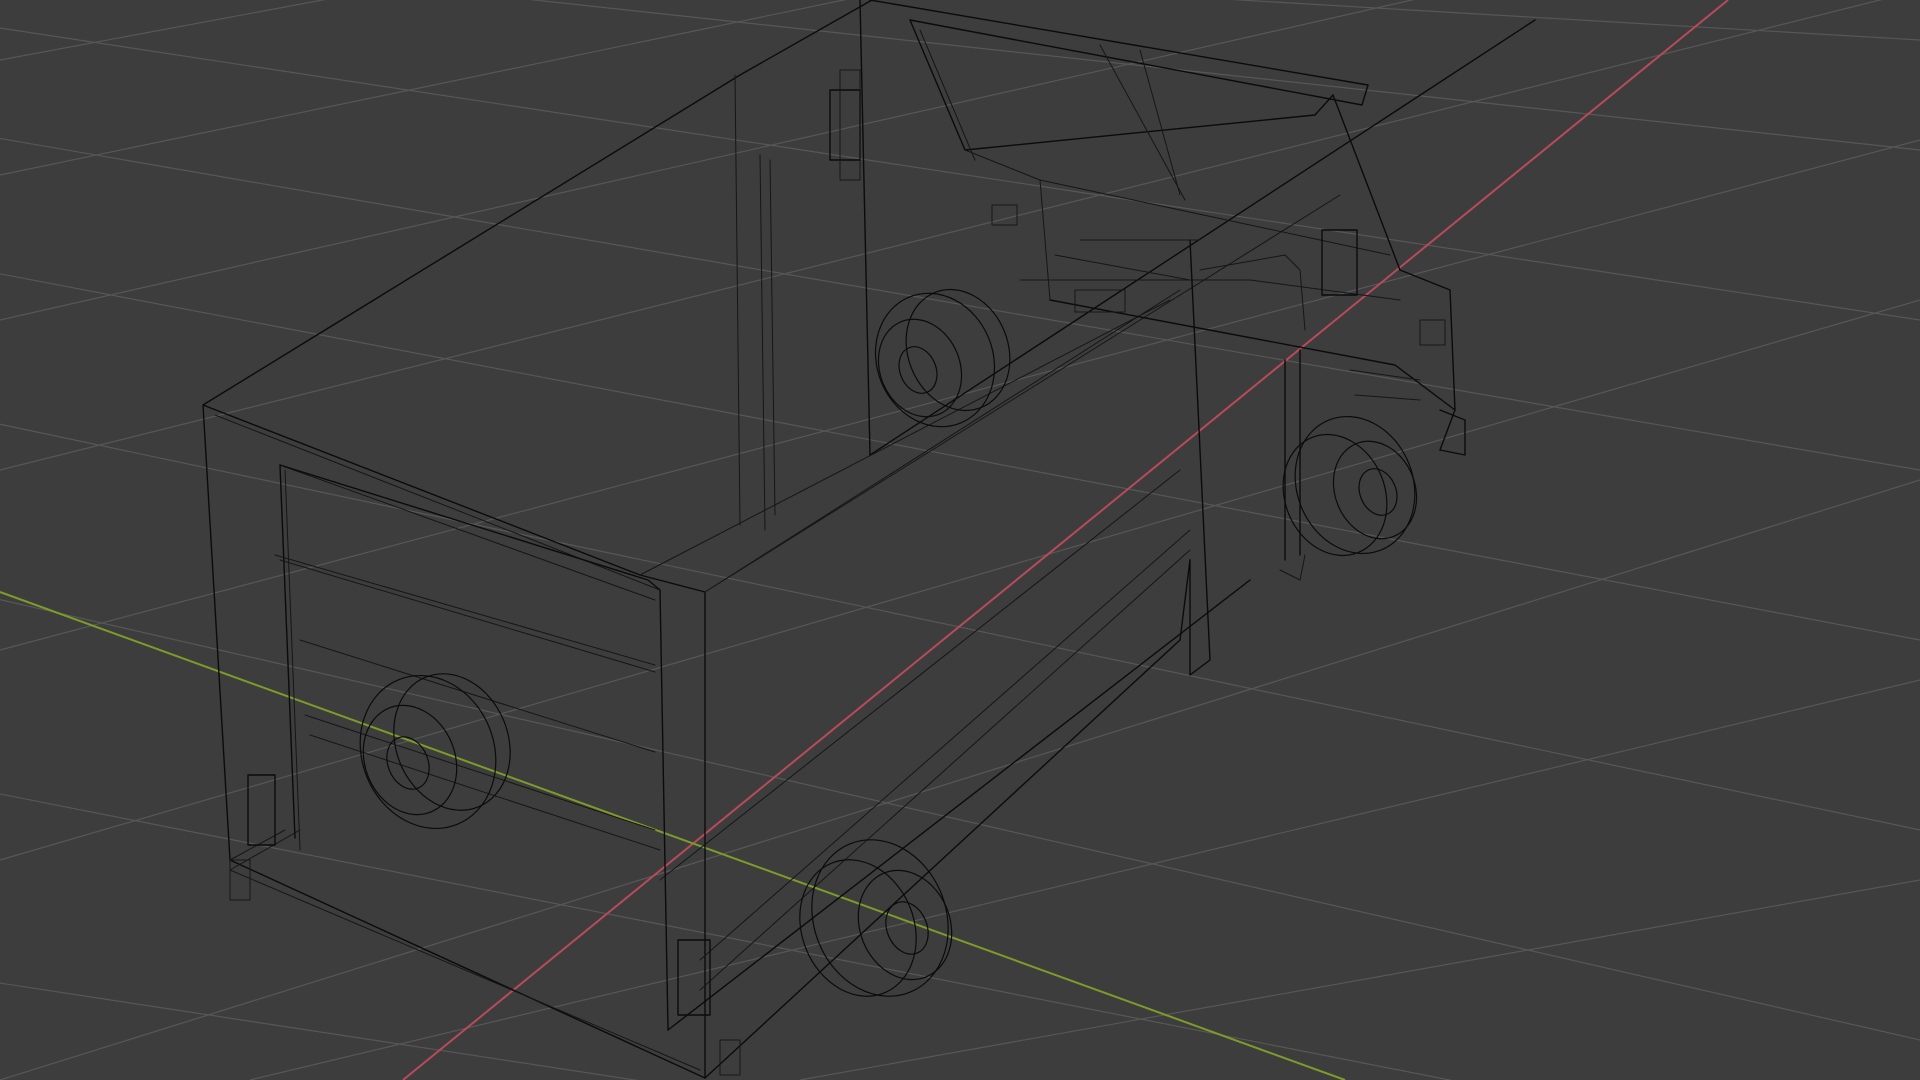 The image size is (1920, 1080). I want to click on wheel-front-left, so click(942, 358).